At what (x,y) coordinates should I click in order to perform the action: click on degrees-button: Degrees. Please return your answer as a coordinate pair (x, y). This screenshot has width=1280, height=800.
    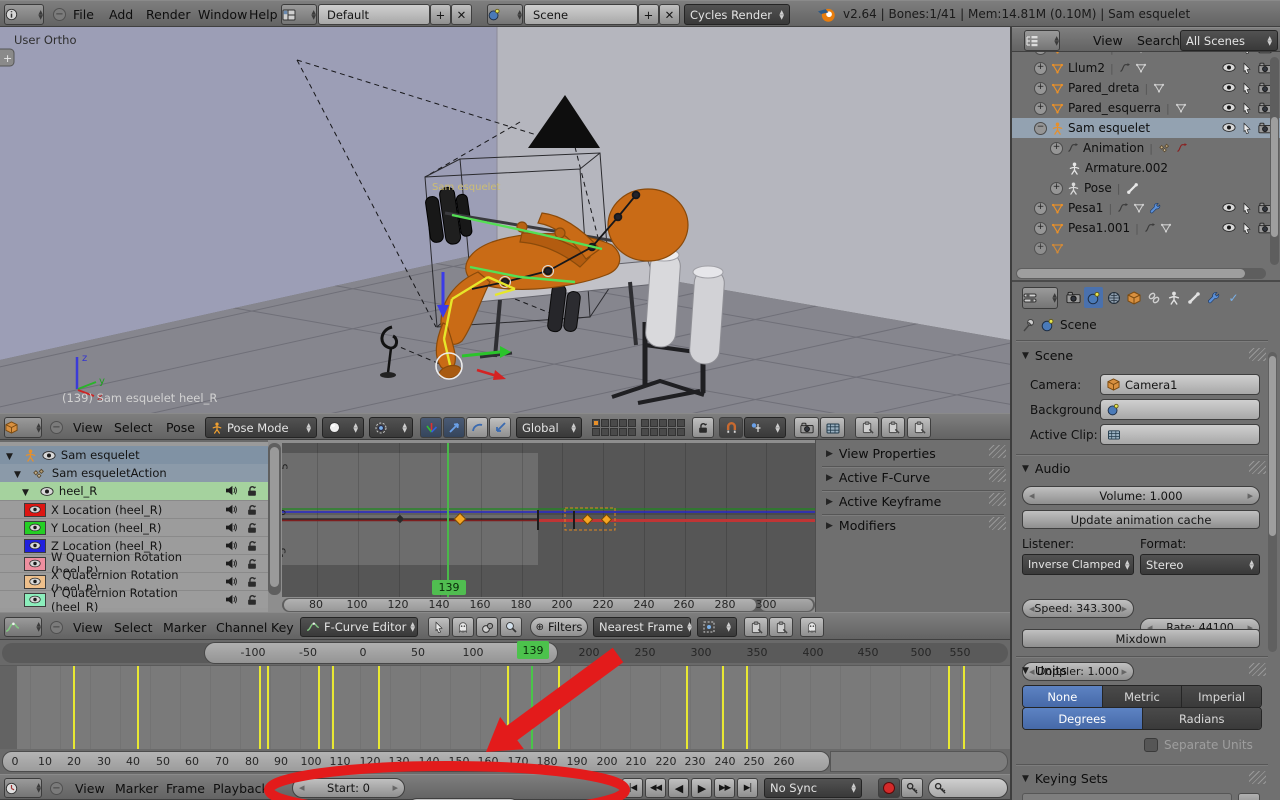
    Looking at the image, I should click on (1083, 718).